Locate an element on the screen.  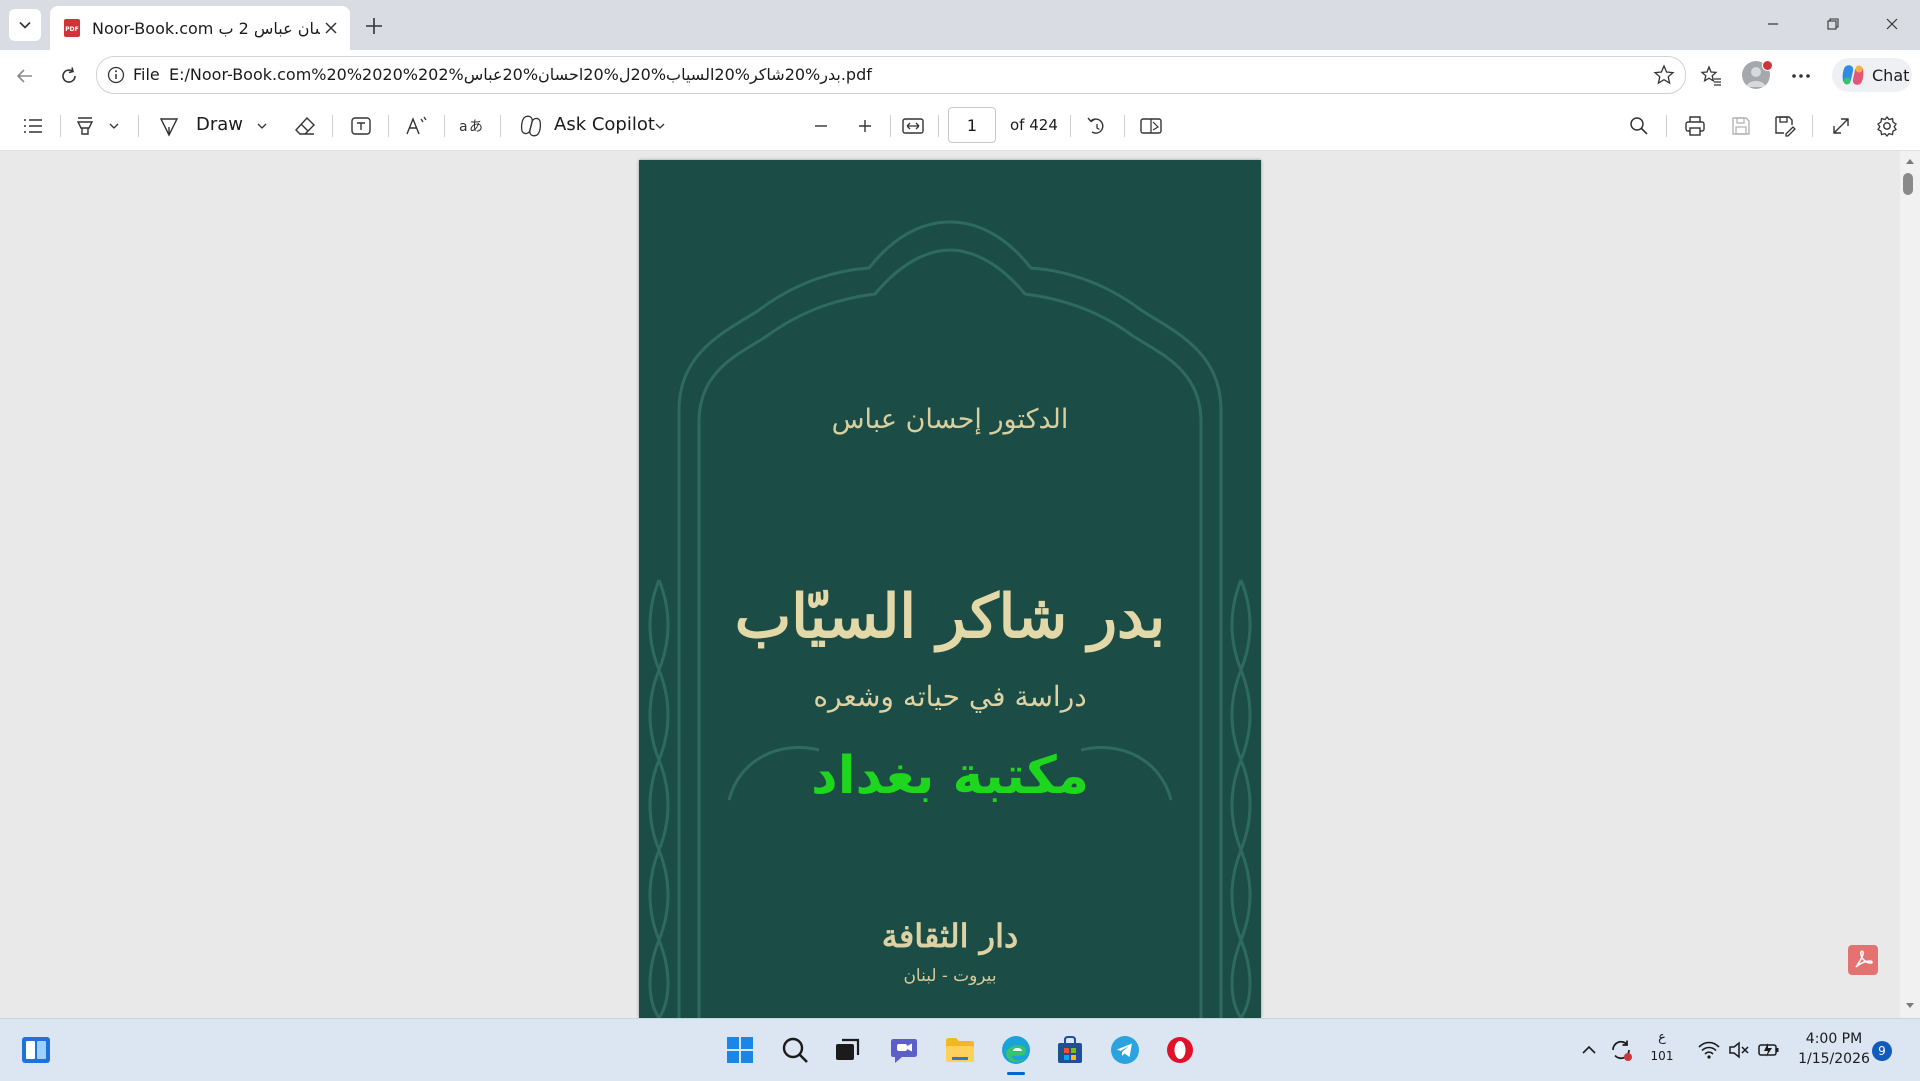
notification-badge: 9 is located at coordinates (1882, 1051).